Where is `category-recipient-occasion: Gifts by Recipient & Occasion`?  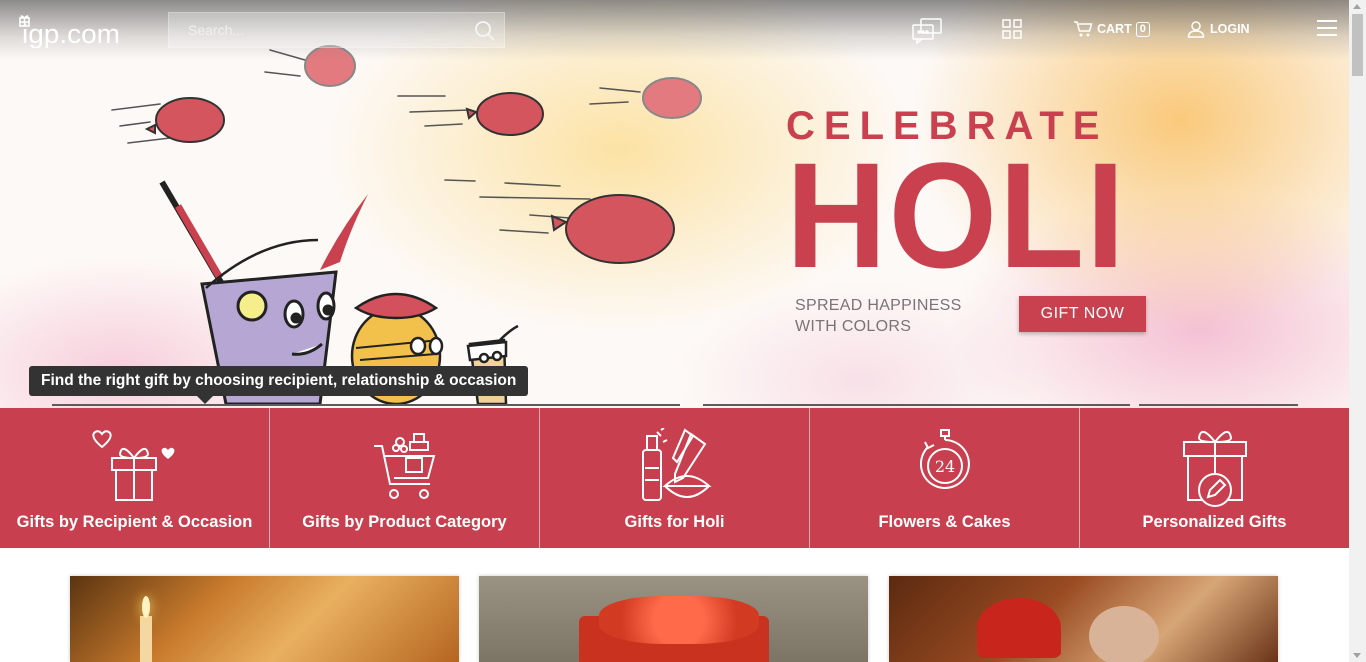 category-recipient-occasion: Gifts by Recipient & Occasion is located at coordinates (135, 478).